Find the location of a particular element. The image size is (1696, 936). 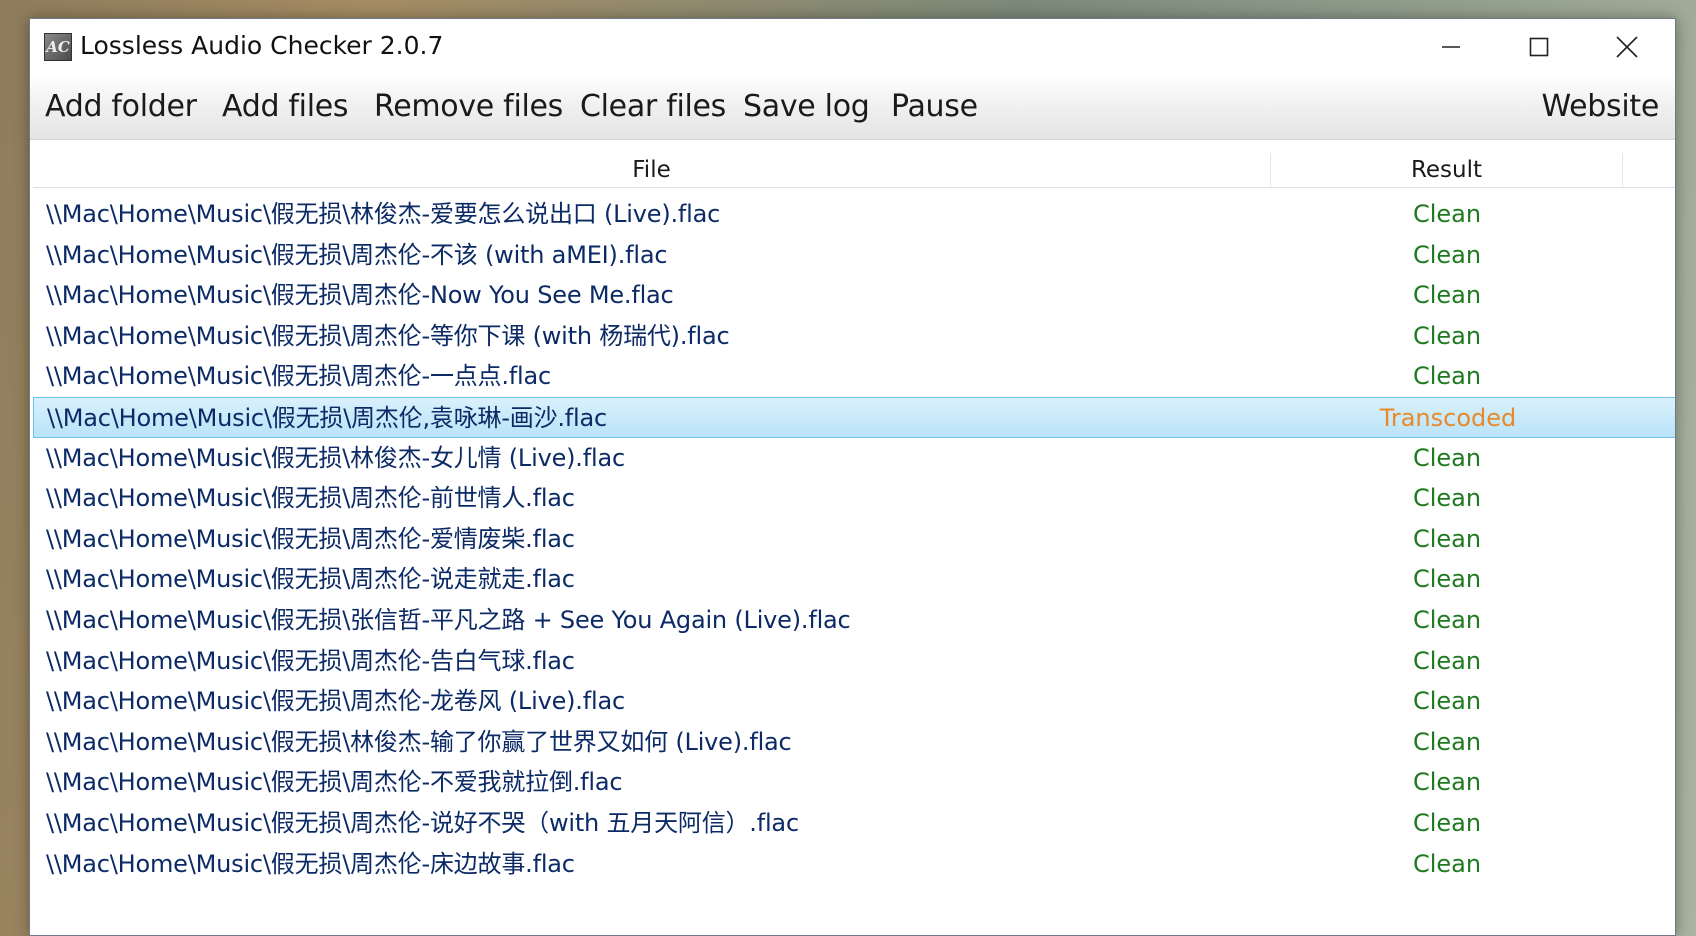

result-cell: Transcoded is located at coordinates (1448, 417).